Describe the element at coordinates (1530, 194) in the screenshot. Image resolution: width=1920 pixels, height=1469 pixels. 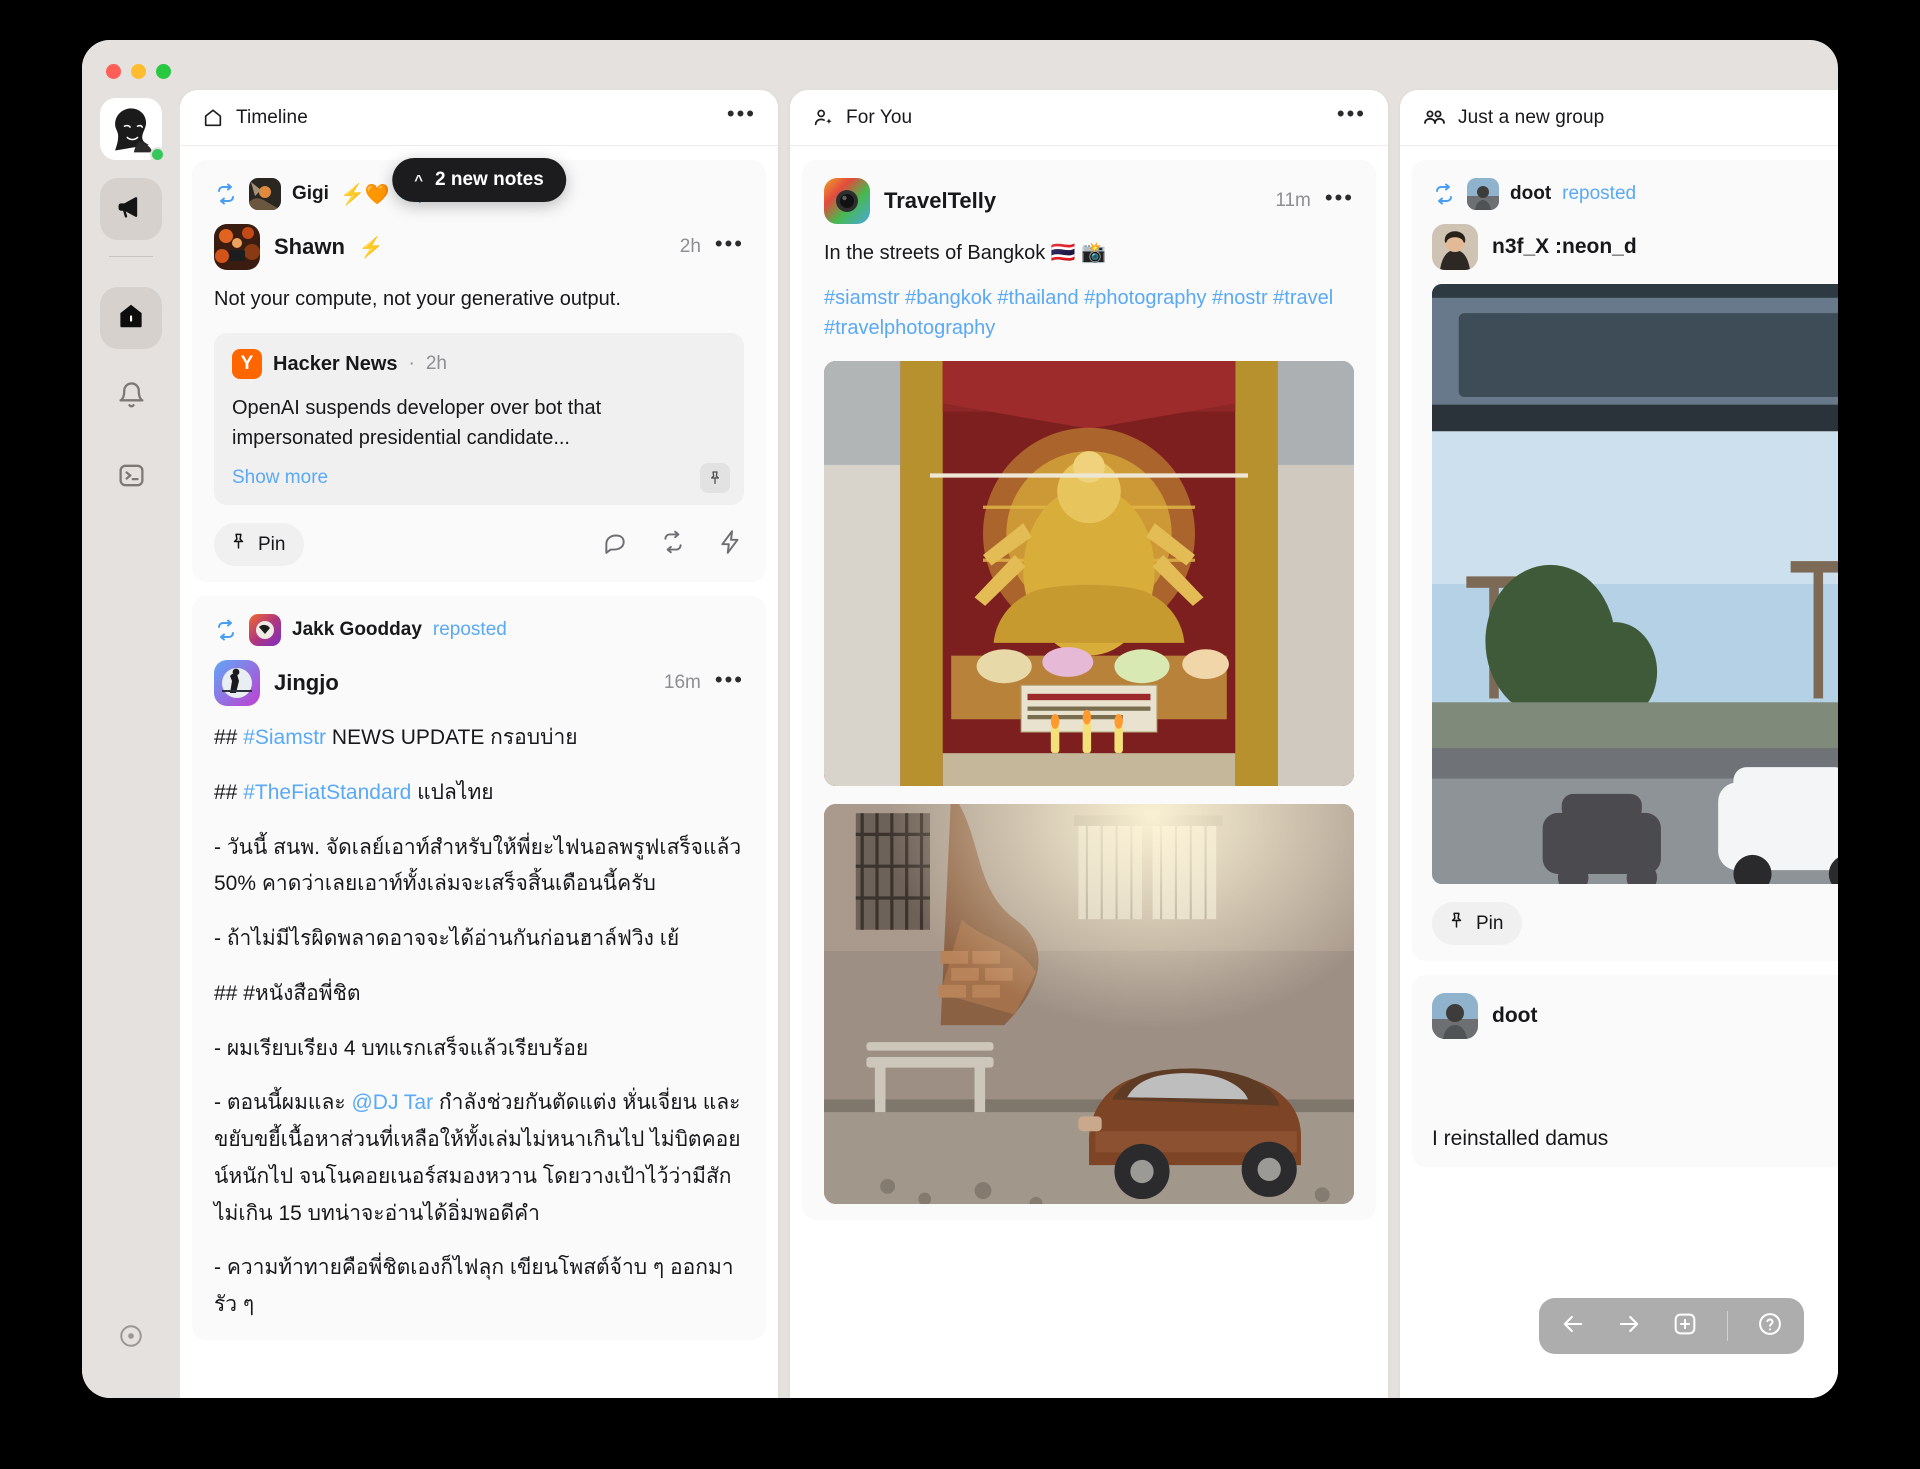
I see `repost-author-name: doot` at that location.